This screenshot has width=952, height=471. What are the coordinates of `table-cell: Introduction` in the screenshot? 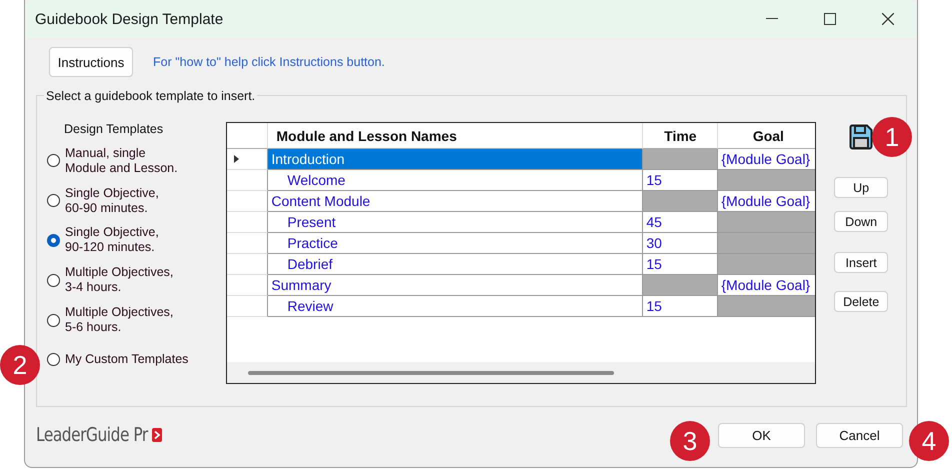 It's located at (456, 159).